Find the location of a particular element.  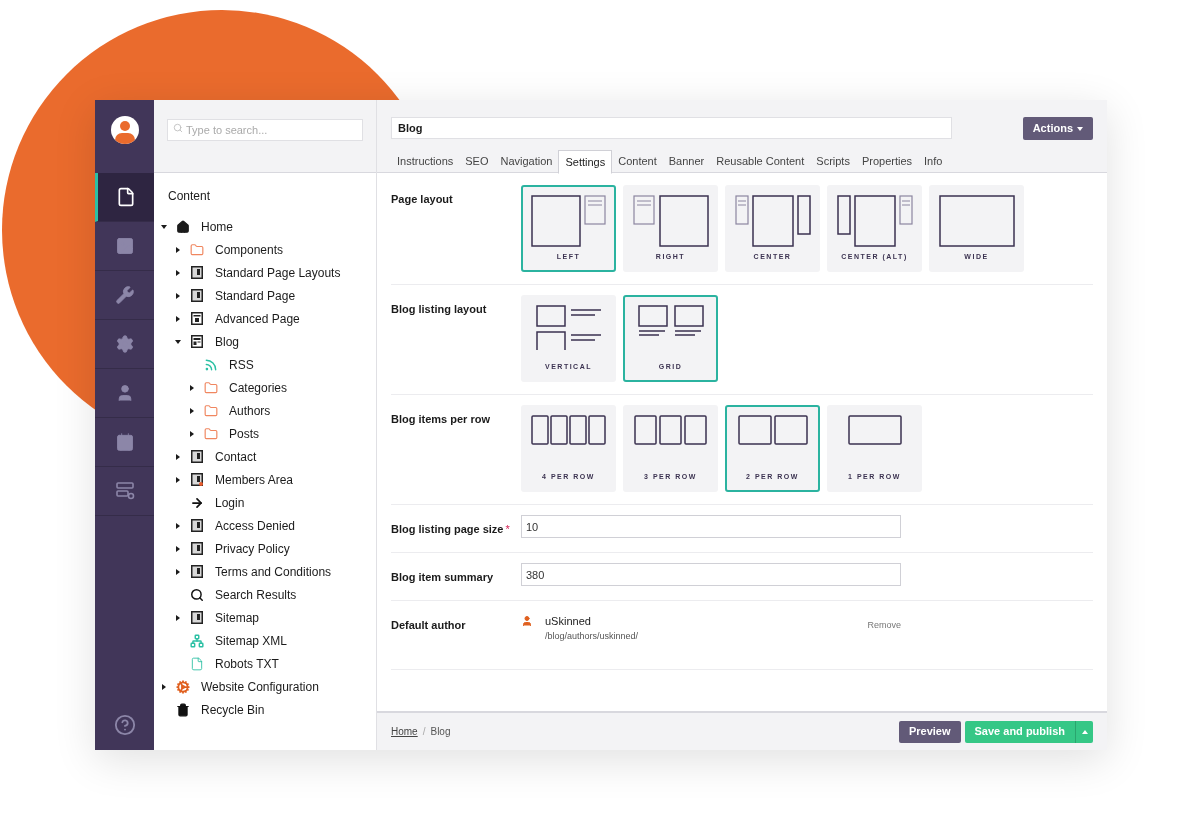

tree-item: Sitemap XML is located at coordinates (251, 640).